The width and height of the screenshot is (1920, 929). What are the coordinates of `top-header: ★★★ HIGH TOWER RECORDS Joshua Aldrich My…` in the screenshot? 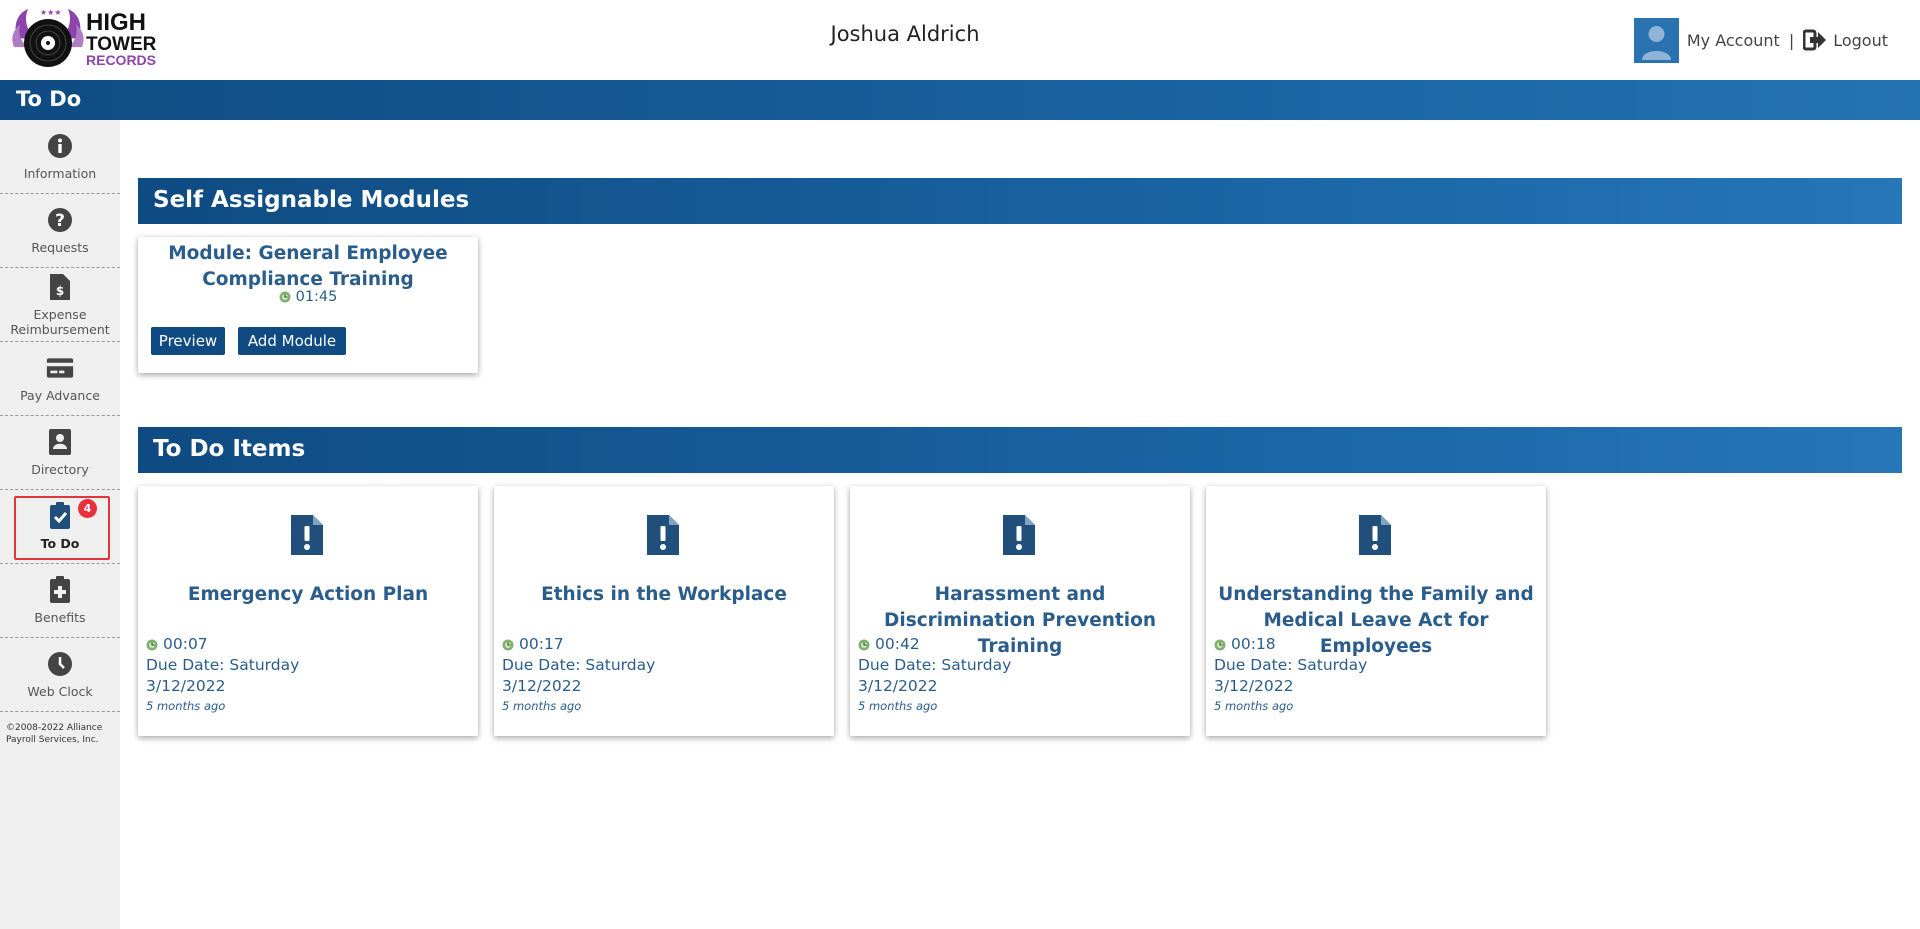 It's located at (960, 40).